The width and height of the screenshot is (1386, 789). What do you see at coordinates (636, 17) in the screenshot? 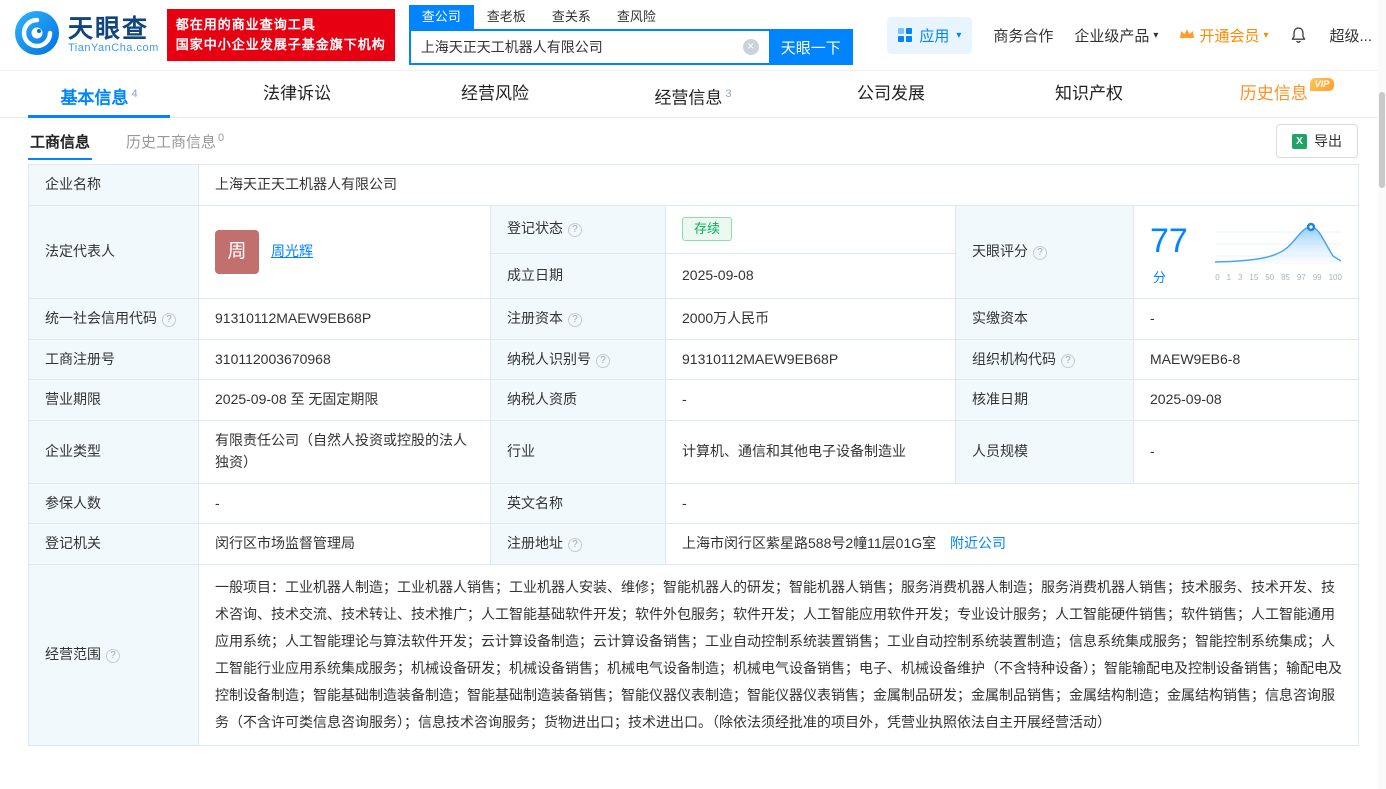
I see `search-tab-risk: 查风险` at bounding box center [636, 17].